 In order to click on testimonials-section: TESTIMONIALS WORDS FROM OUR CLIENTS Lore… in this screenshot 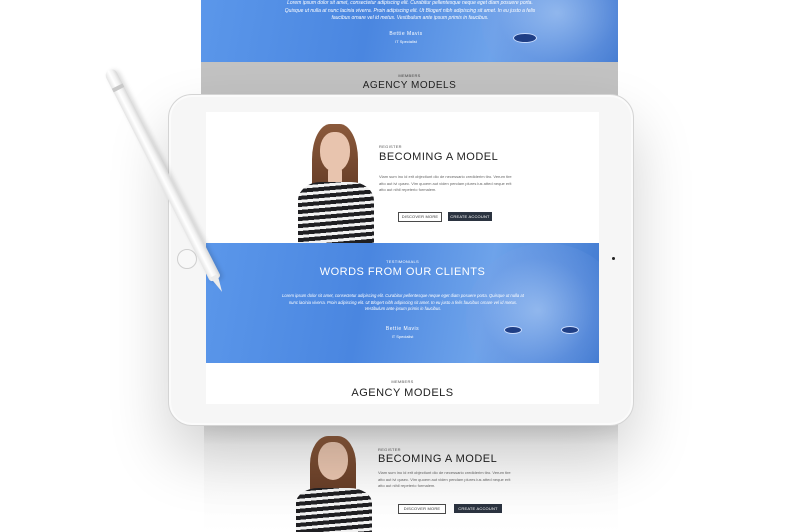, I will do `click(402, 303)`.